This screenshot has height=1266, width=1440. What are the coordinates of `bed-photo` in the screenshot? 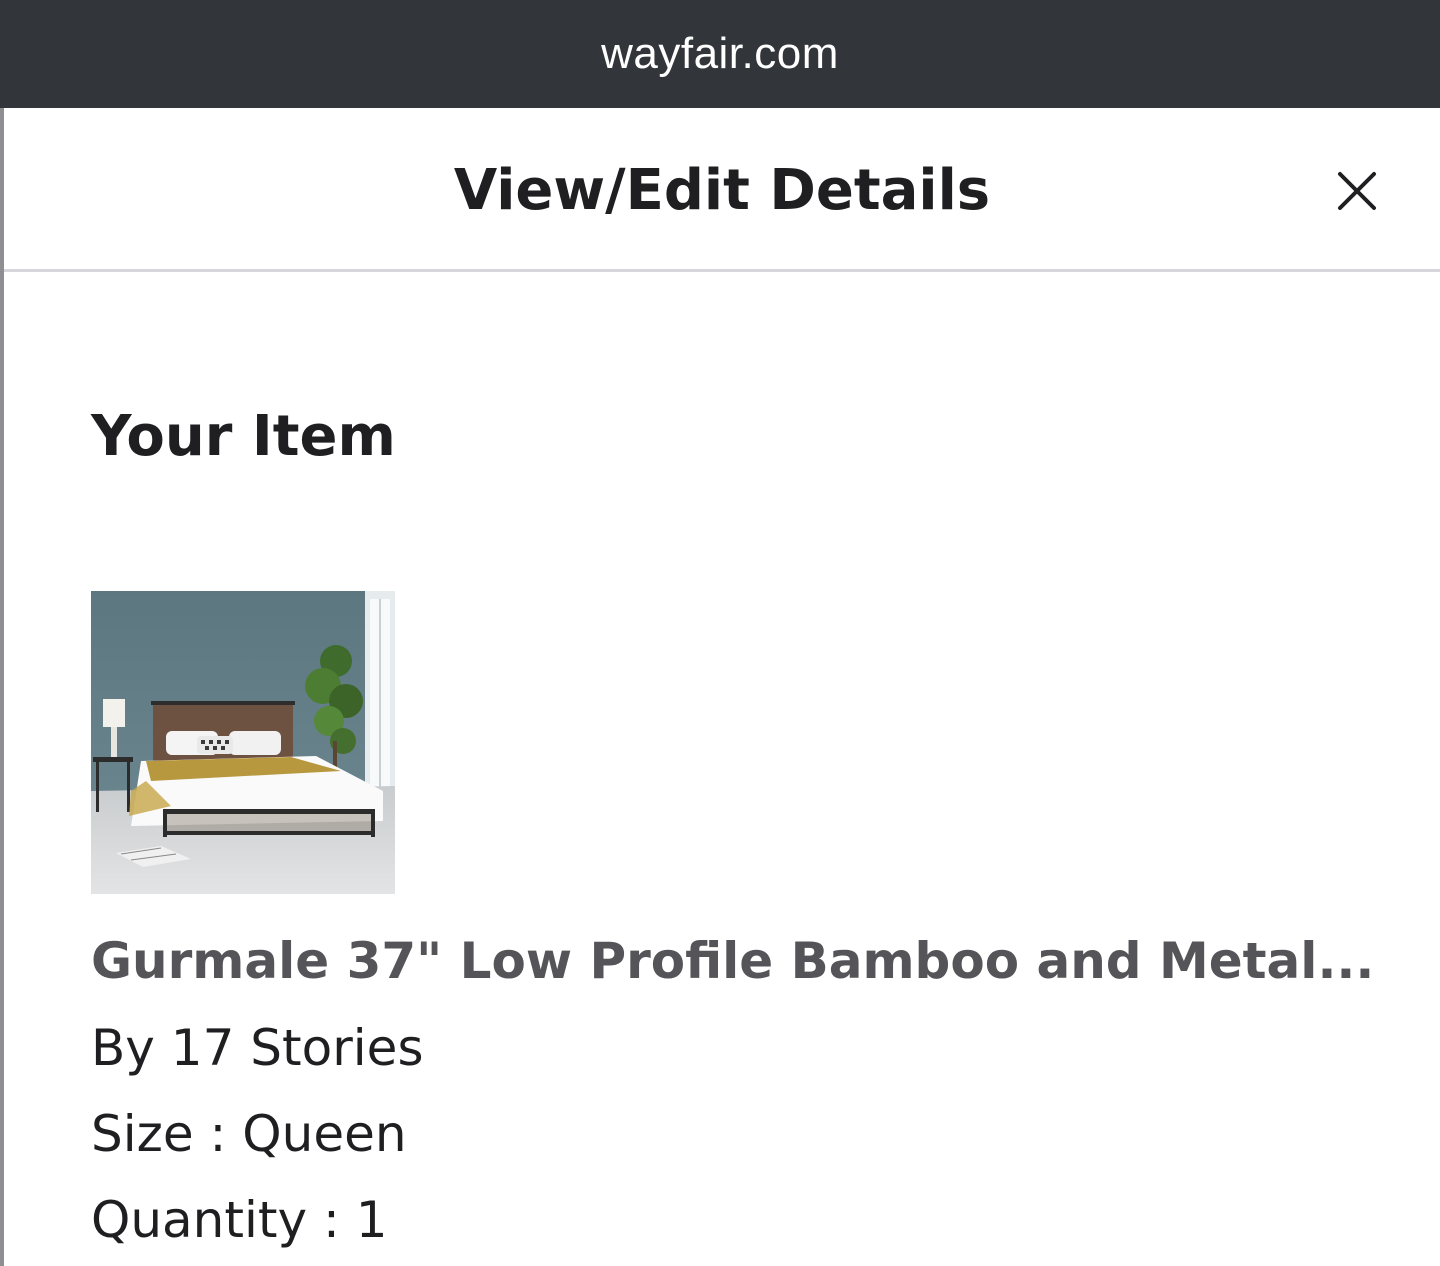 It's located at (243, 742).